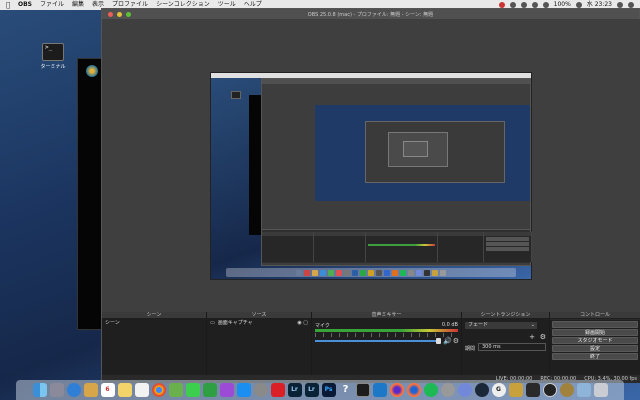 This screenshot has width=640, height=400. What do you see at coordinates (470, 349) in the screenshot?
I see `duration-label: 期間` at bounding box center [470, 349].